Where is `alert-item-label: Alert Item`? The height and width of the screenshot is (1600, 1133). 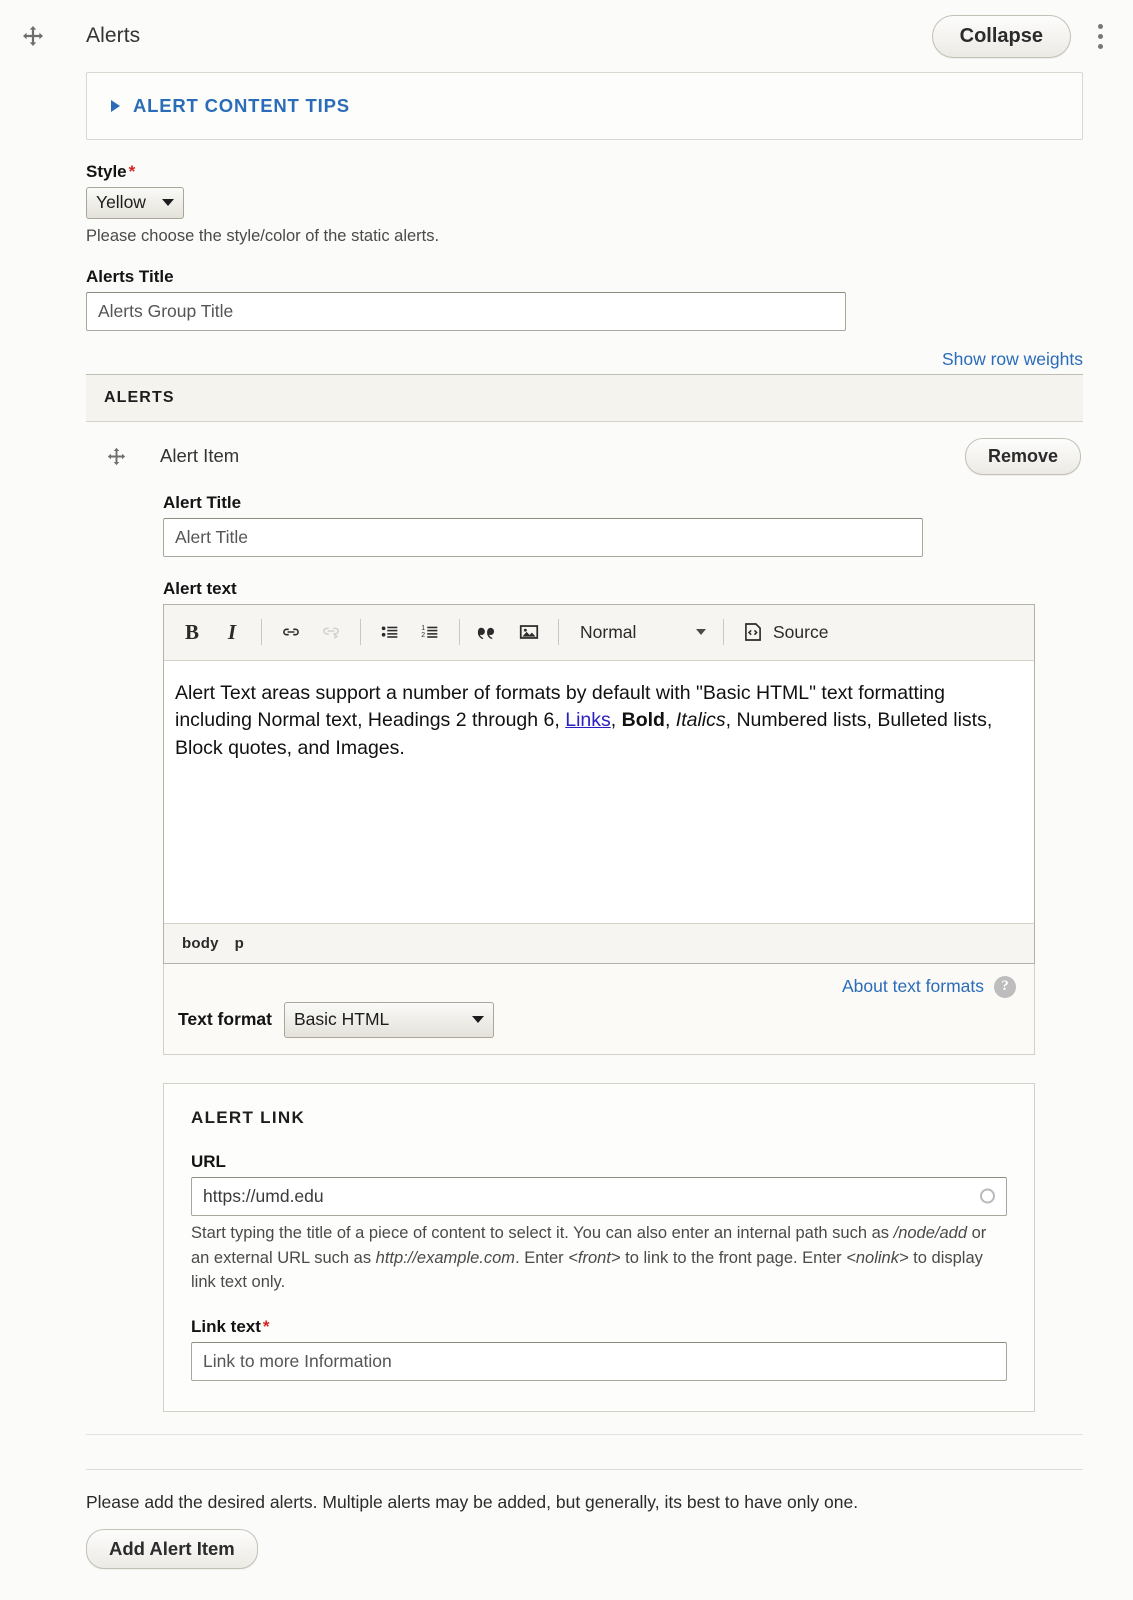 alert-item-label: Alert Item is located at coordinates (200, 456).